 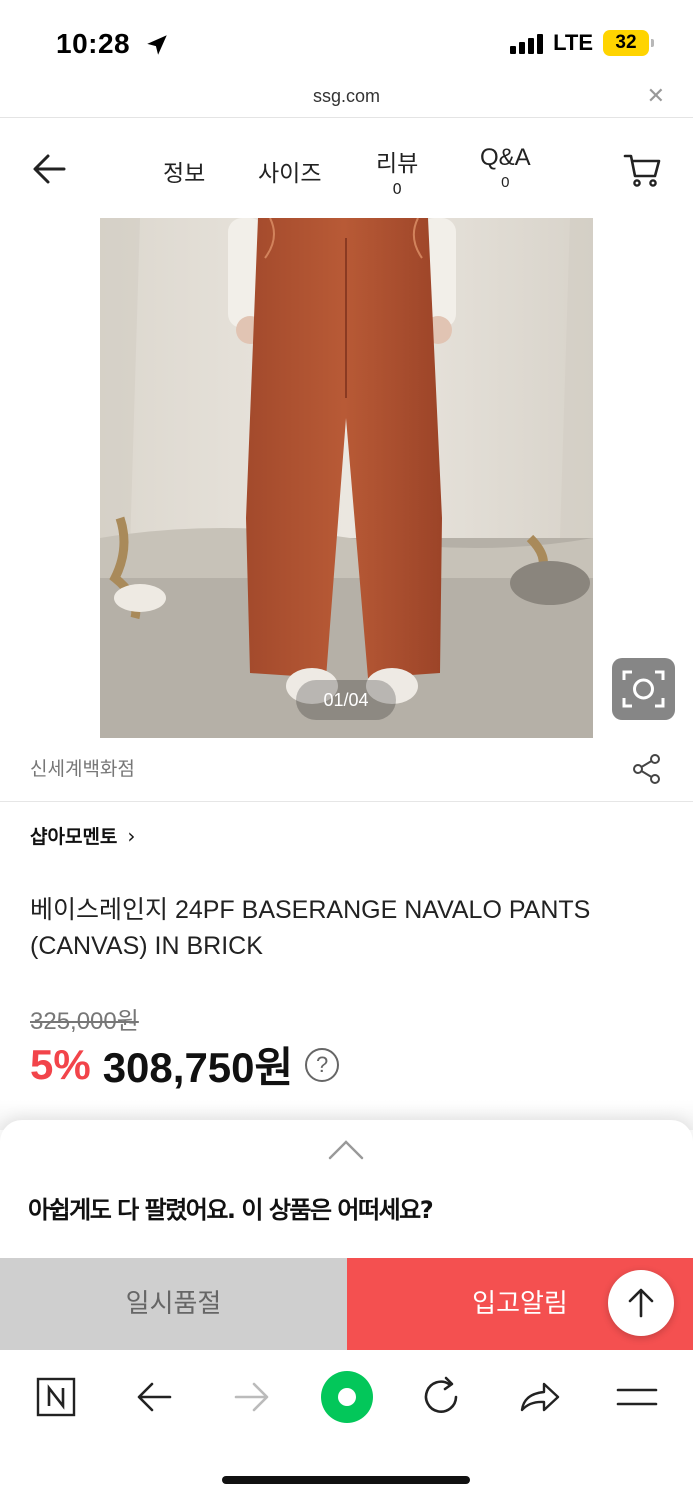 What do you see at coordinates (346, 1150) in the screenshot?
I see `chevron-up-icon` at bounding box center [346, 1150].